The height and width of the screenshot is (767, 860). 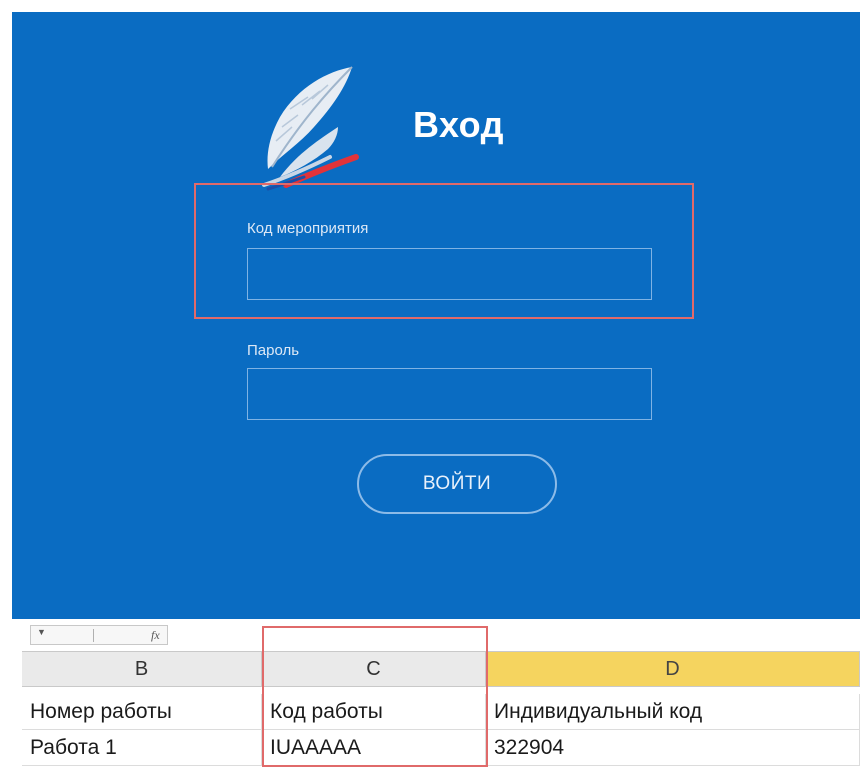 I want to click on event-code-label: Код мероприятия, so click(x=308, y=228).